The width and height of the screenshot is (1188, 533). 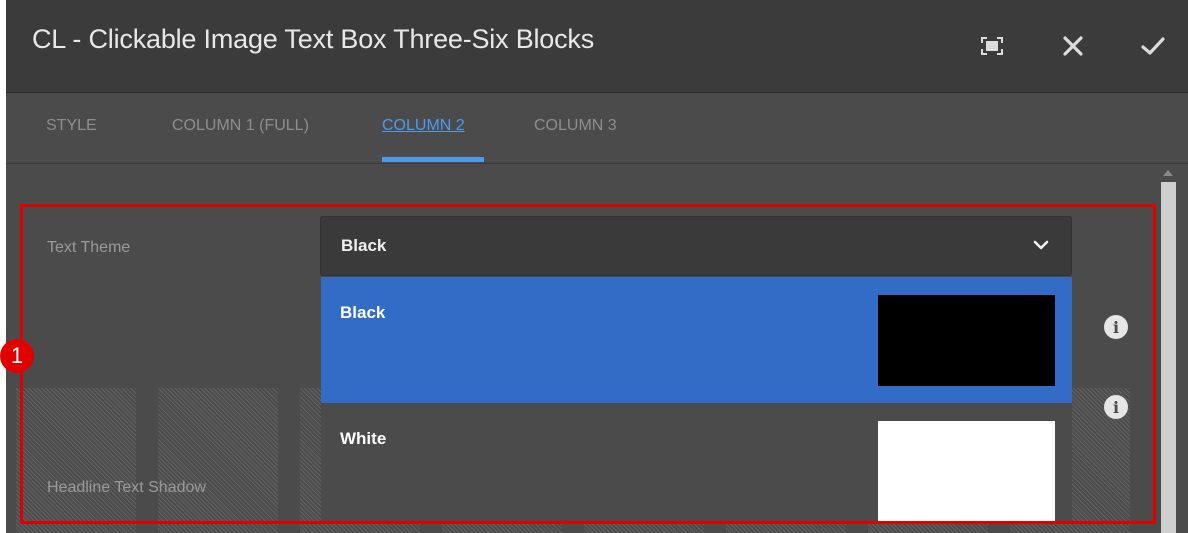 What do you see at coordinates (240, 126) in the screenshot?
I see `tab-column-1: COLUMN 1 (FULL)` at bounding box center [240, 126].